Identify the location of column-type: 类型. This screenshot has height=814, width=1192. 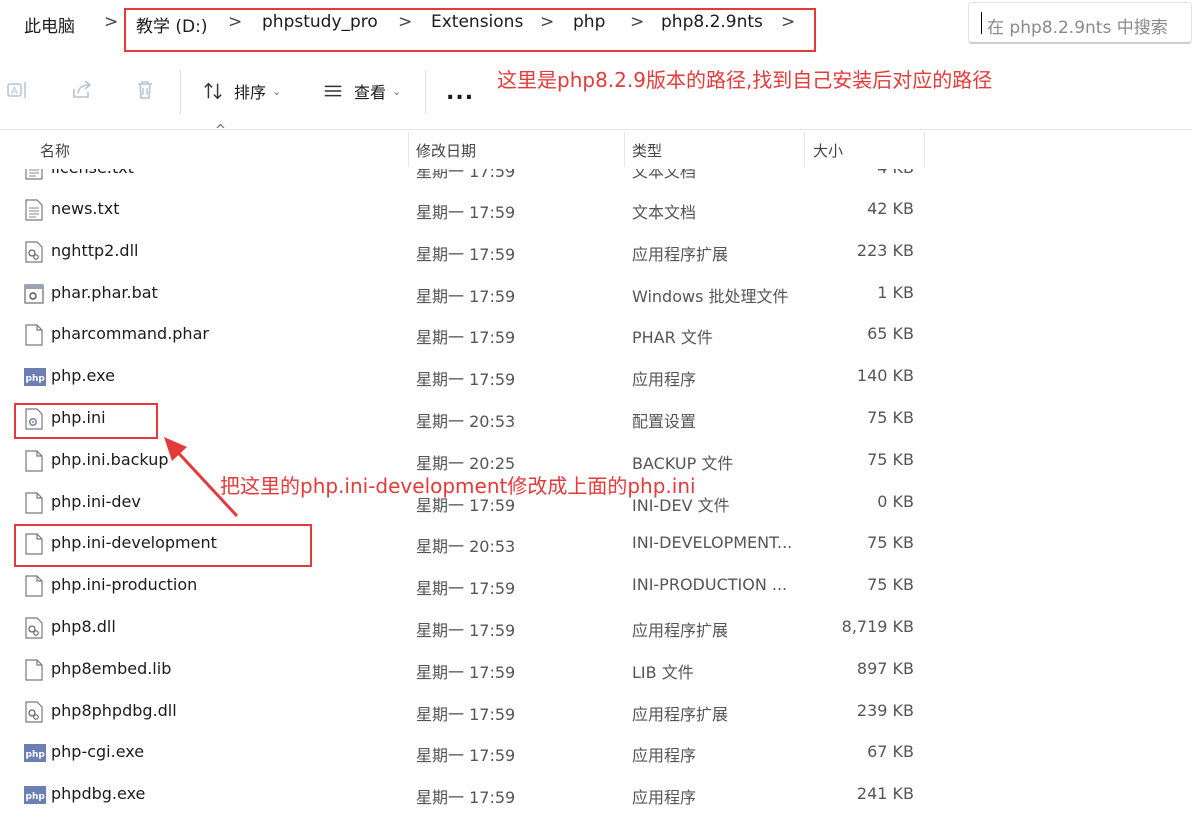
(647, 150).